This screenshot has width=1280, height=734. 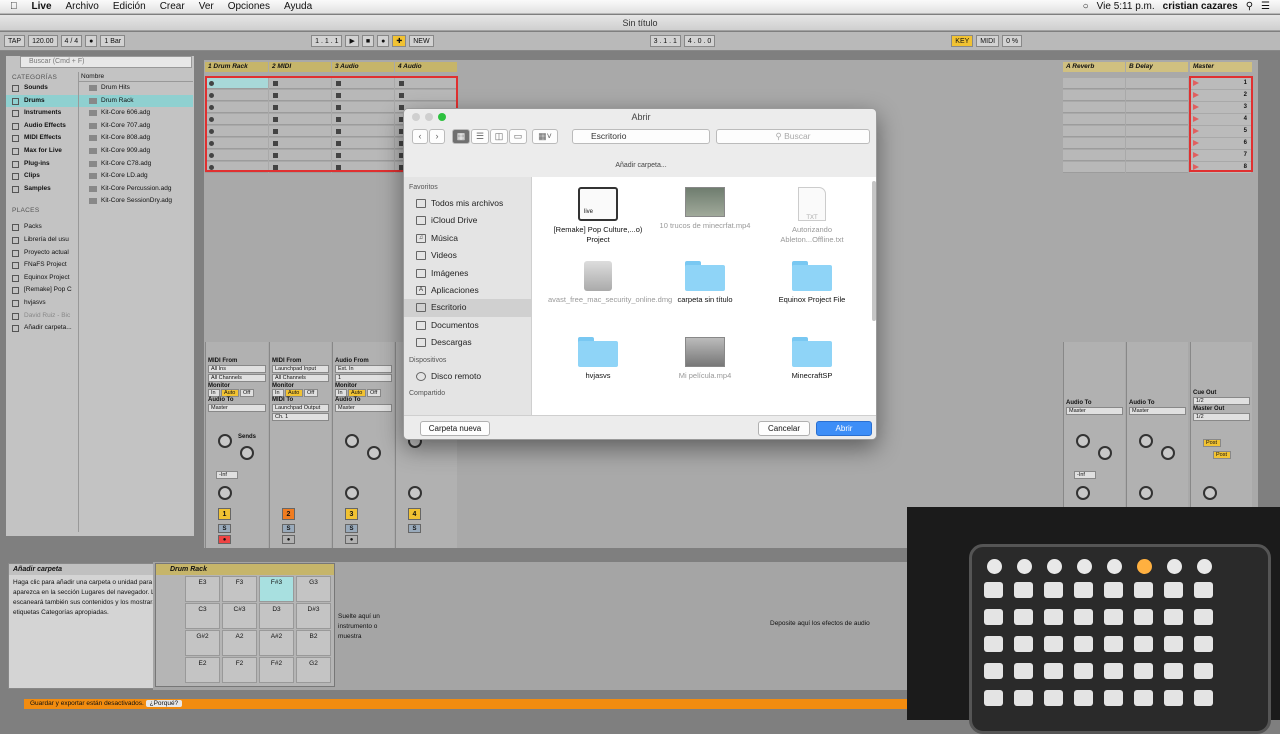 I want to click on dialog-search-input: ⚲ Buscar, so click(x=793, y=136).